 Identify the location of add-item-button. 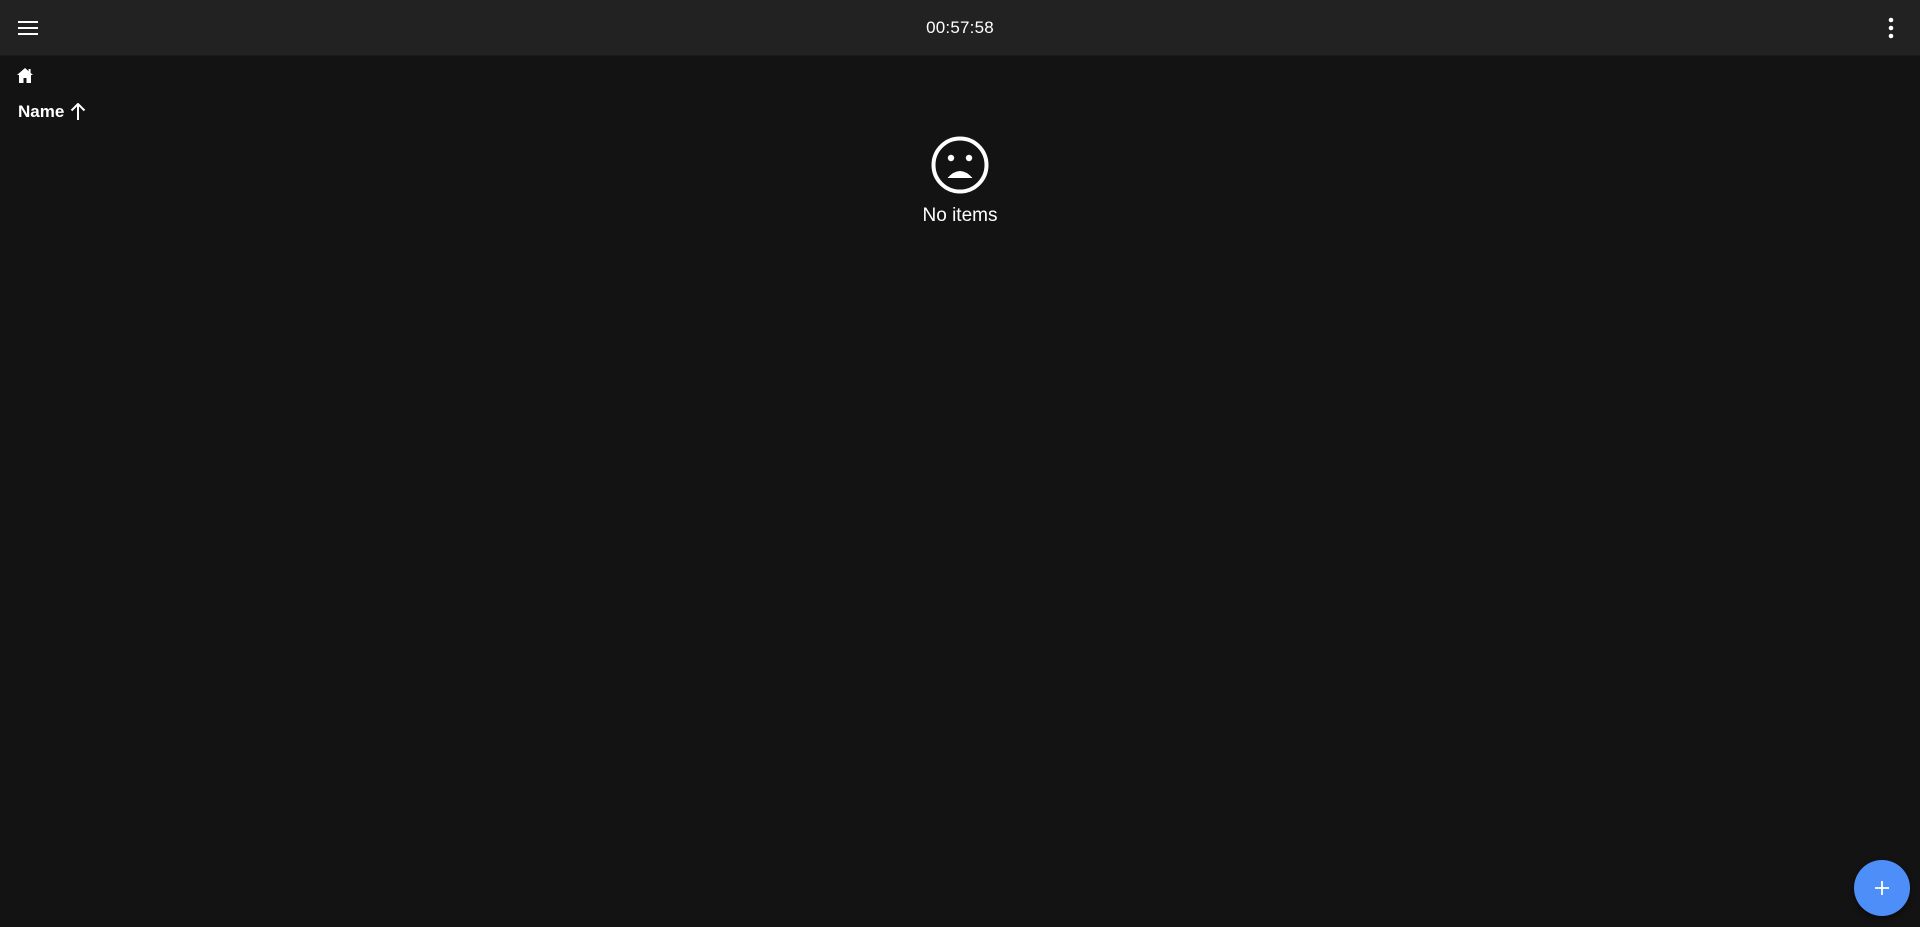
(1882, 888).